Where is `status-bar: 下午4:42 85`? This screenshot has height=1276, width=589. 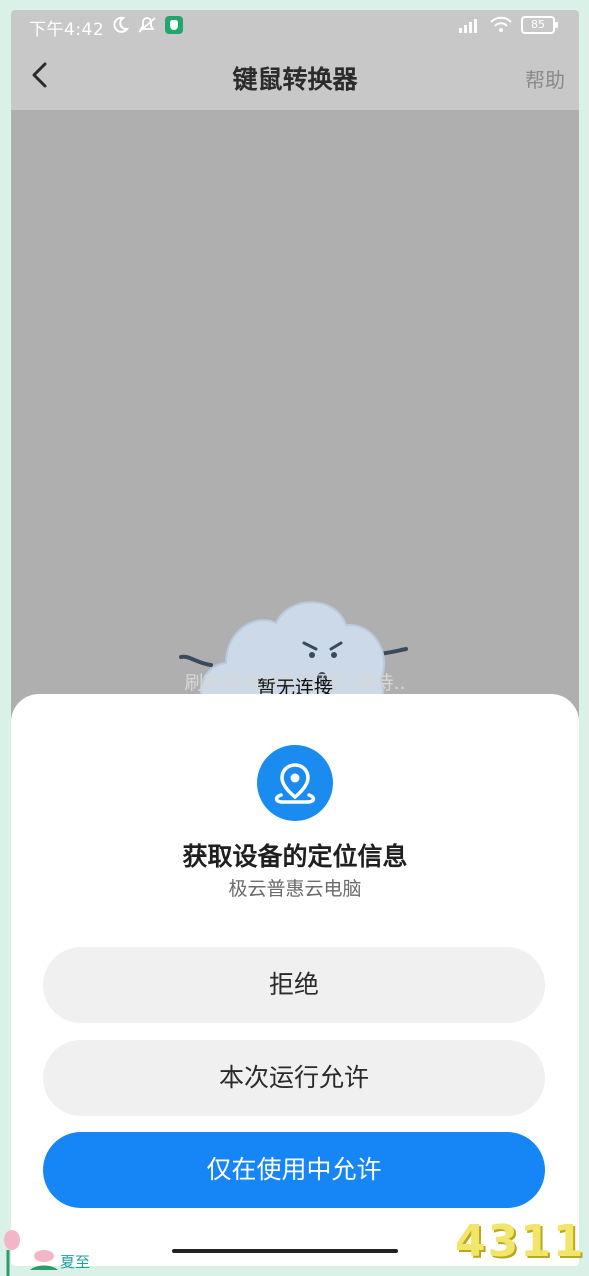
status-bar: 下午4:42 85 is located at coordinates (295, 26).